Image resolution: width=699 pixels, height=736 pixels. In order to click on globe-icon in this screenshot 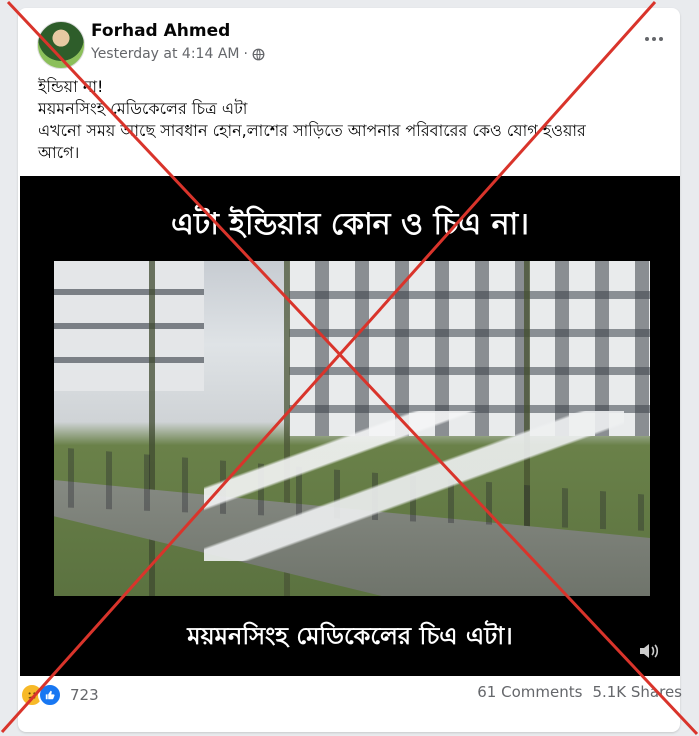, I will do `click(258, 54)`.